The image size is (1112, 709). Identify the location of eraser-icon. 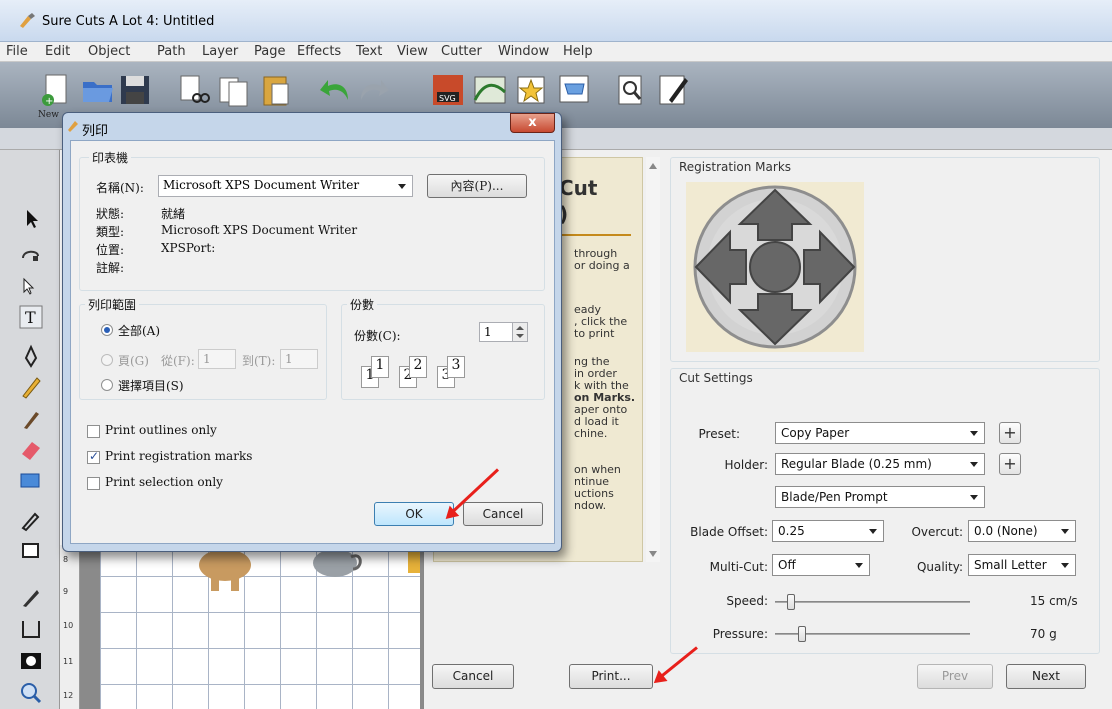
(31, 449).